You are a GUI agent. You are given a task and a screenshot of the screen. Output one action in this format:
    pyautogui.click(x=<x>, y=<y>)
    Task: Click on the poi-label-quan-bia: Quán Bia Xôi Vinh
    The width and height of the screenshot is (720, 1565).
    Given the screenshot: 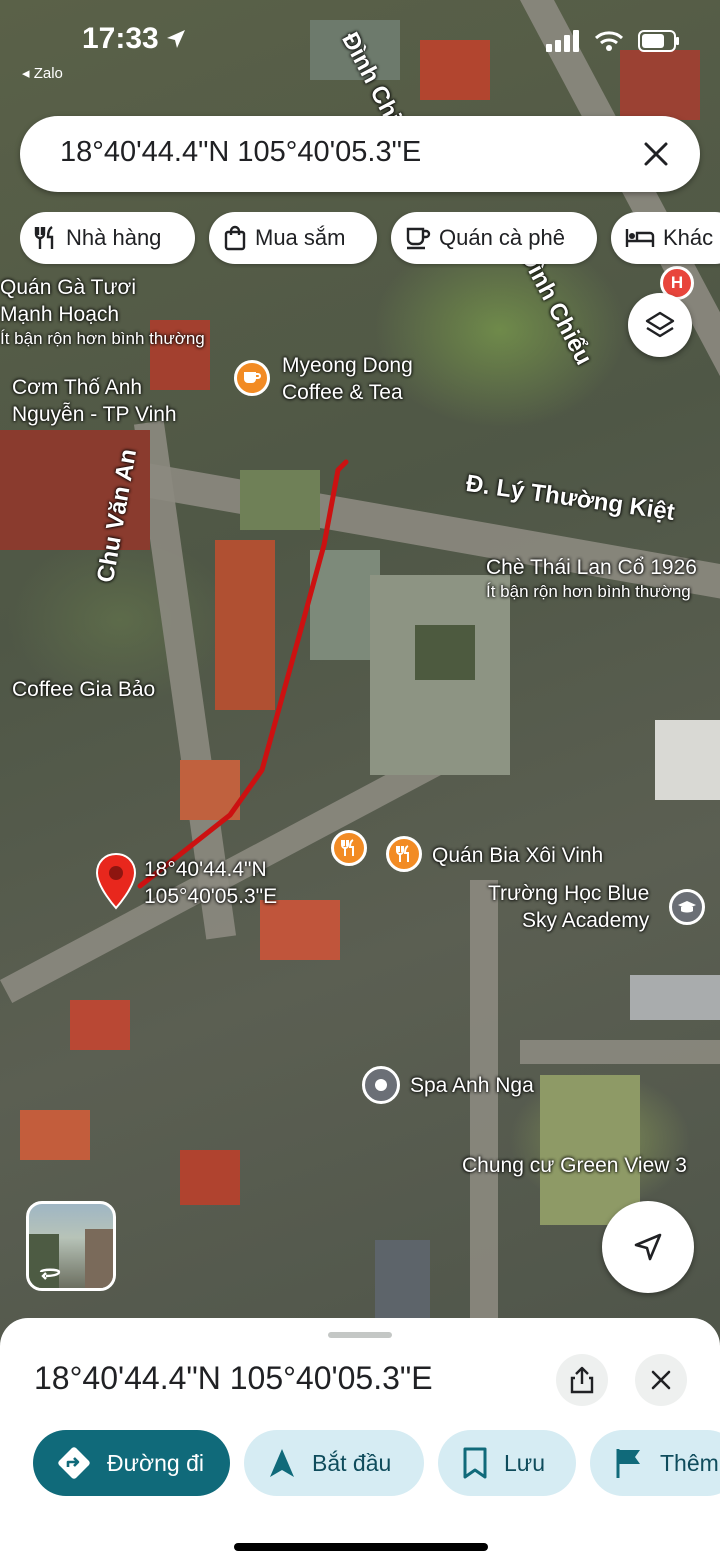 What is the action you would take?
    pyautogui.click(x=517, y=855)
    